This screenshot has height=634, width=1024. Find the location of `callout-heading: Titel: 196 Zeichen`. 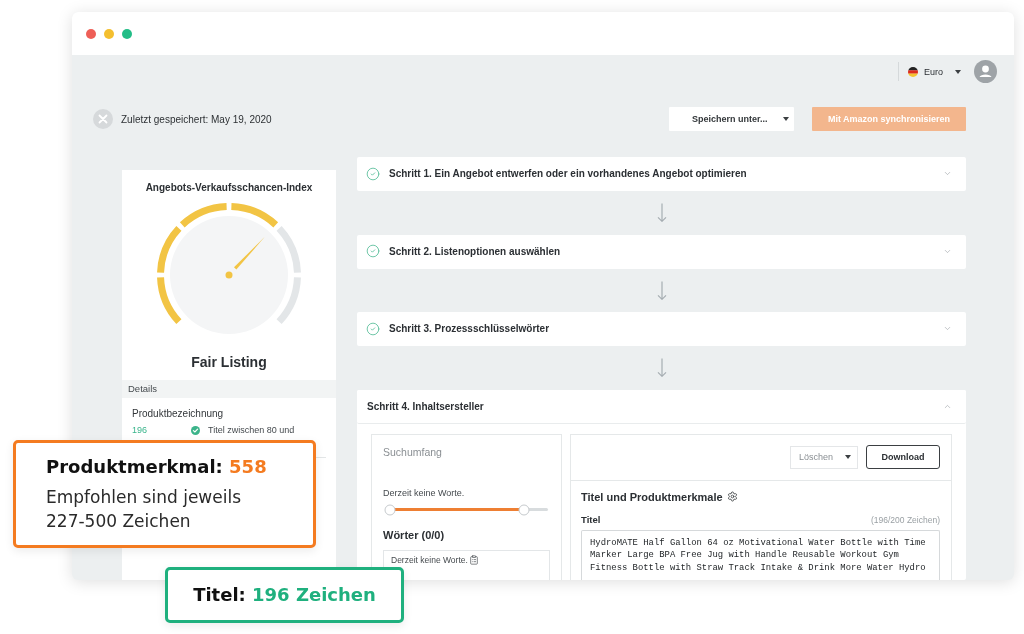

callout-heading: Titel: 196 Zeichen is located at coordinates (284, 595).